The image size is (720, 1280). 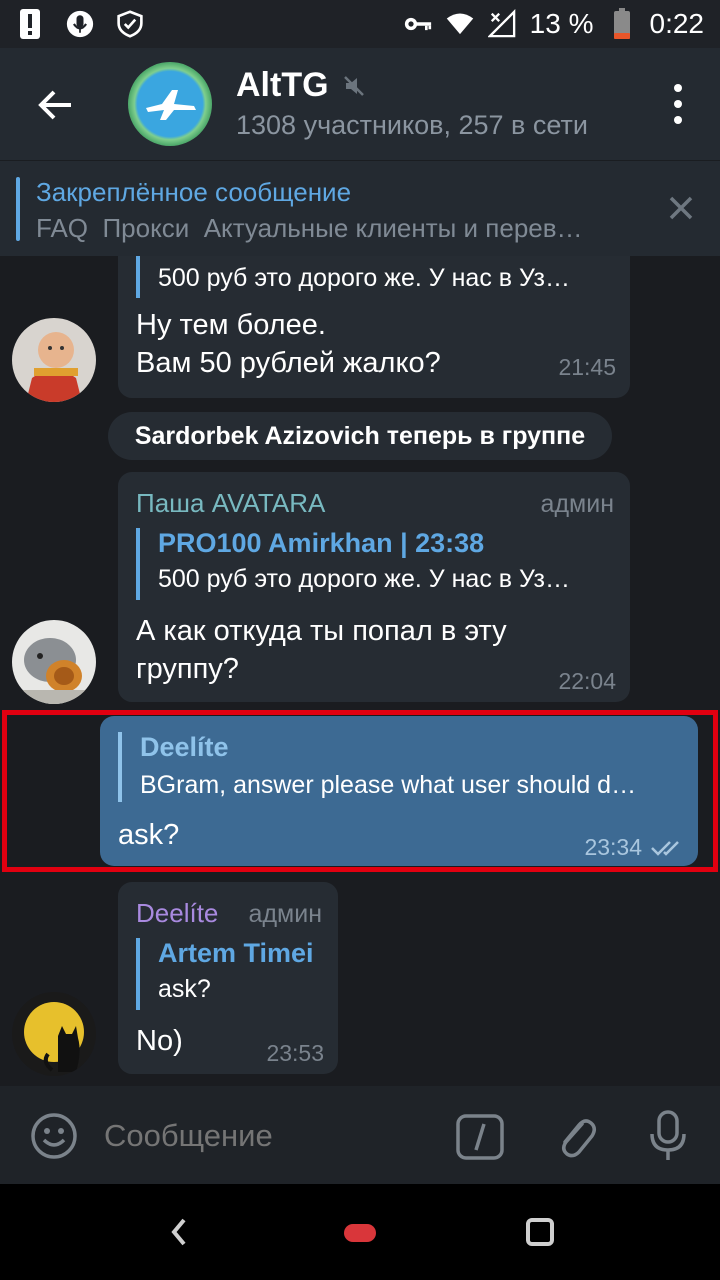 I want to click on message-bubble: Deelíte админ Artem Timei ask? No) 23:53, so click(x=228, y=978).